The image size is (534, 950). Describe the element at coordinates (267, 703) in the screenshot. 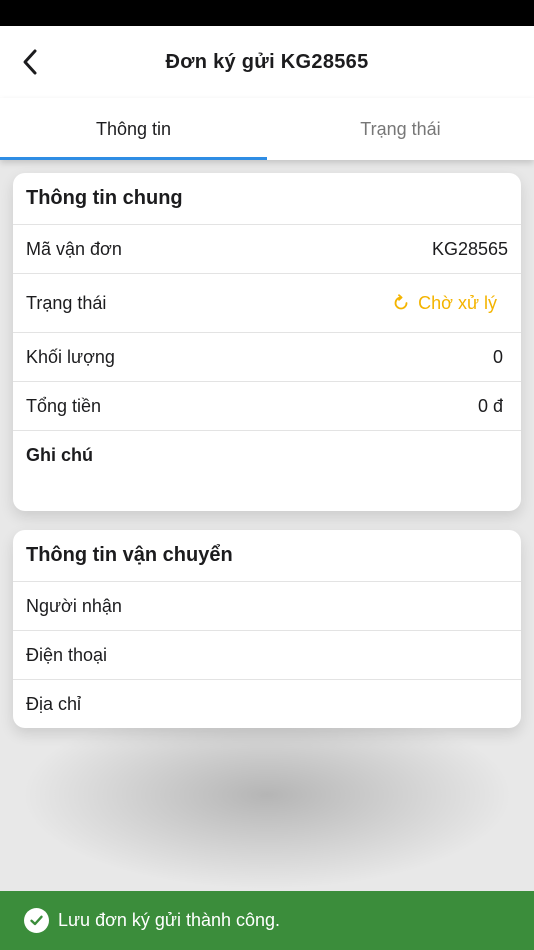

I see `address-row: Địa chỉ` at that location.